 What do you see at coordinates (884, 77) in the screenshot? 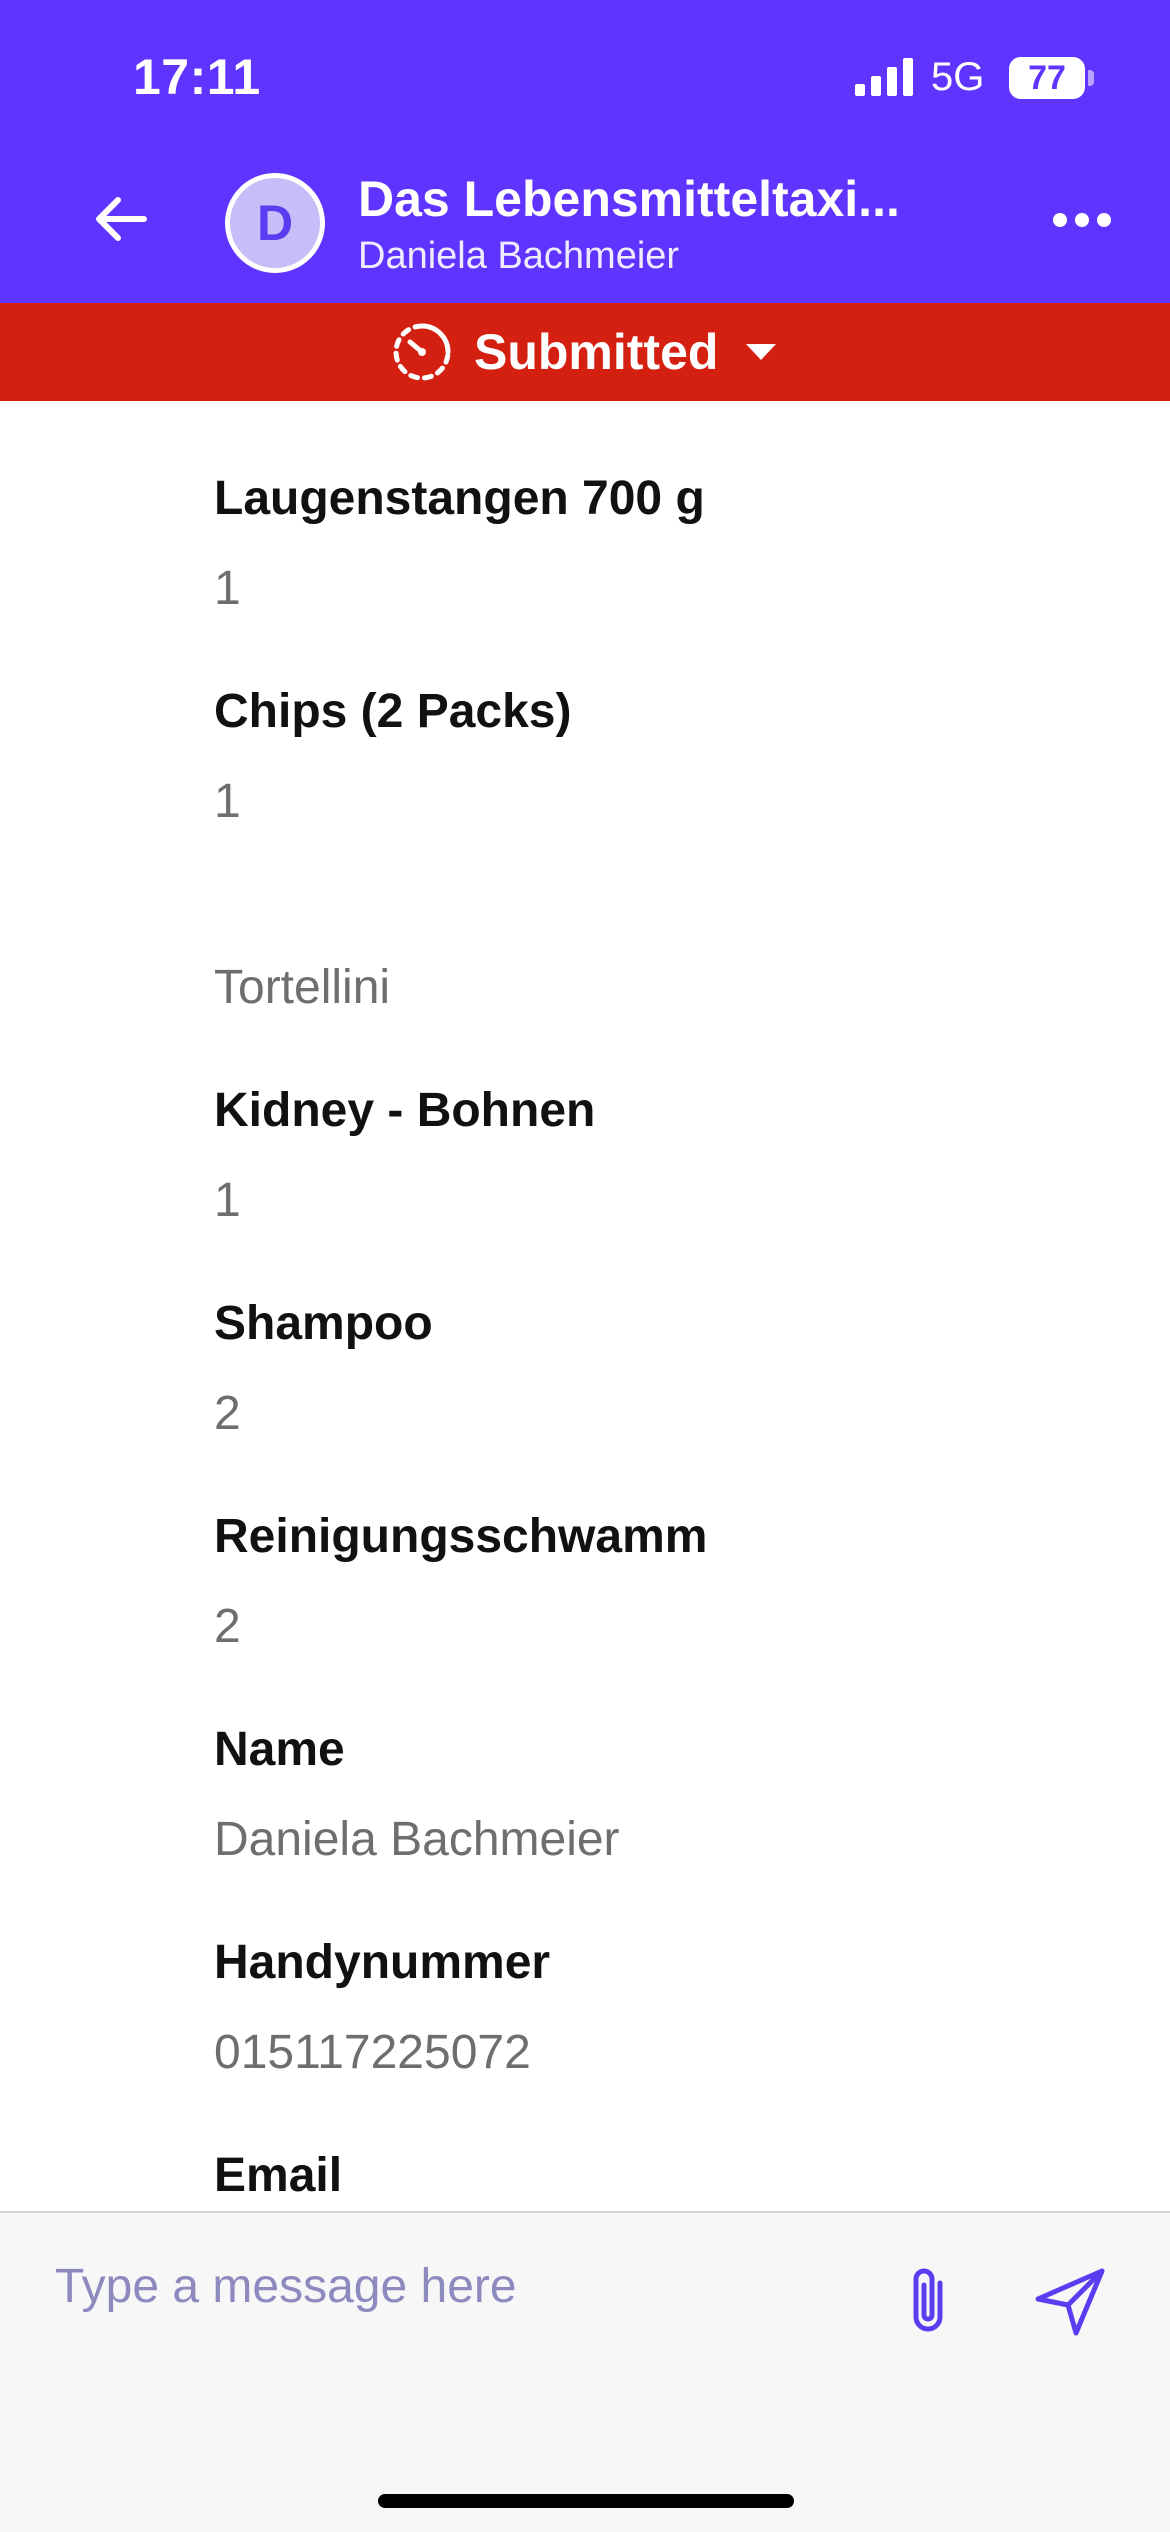
I see `cellular-signal-icon` at bounding box center [884, 77].